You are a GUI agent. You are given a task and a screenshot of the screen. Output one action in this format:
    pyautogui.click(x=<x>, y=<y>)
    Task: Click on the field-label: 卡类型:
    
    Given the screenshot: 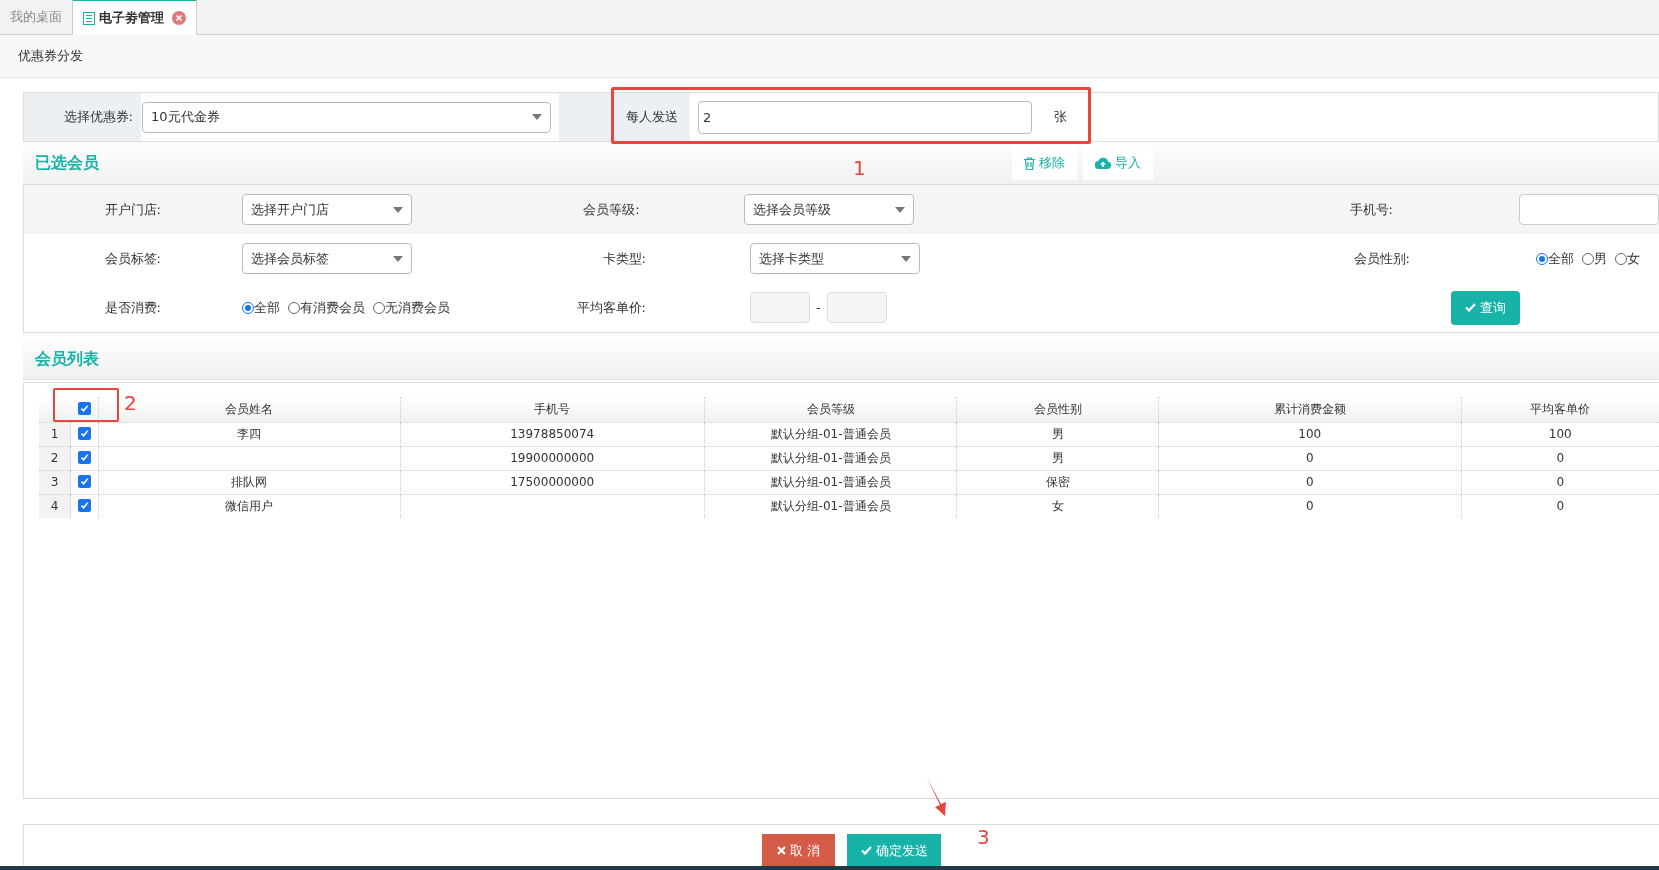 What is the action you would take?
    pyautogui.click(x=624, y=258)
    